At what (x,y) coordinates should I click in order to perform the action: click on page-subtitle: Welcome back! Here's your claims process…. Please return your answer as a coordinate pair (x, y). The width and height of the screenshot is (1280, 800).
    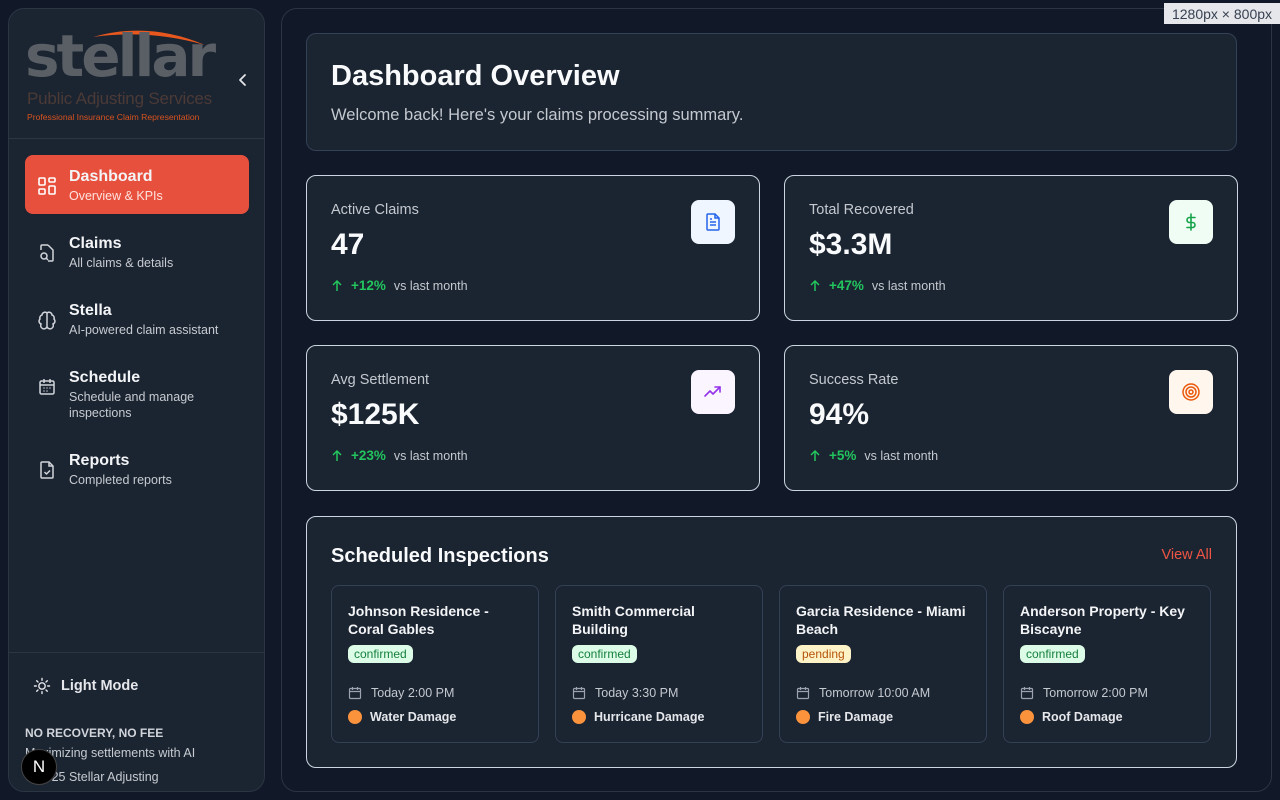
    Looking at the image, I should click on (537, 115).